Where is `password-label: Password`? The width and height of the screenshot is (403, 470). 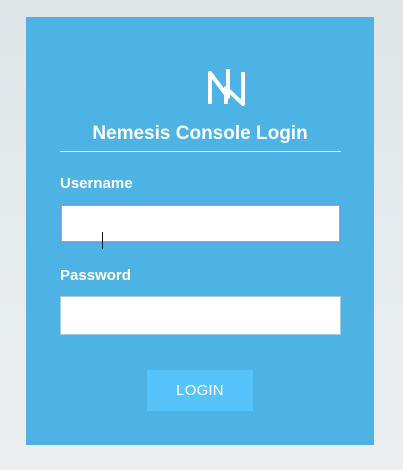
password-label: Password is located at coordinates (95, 275).